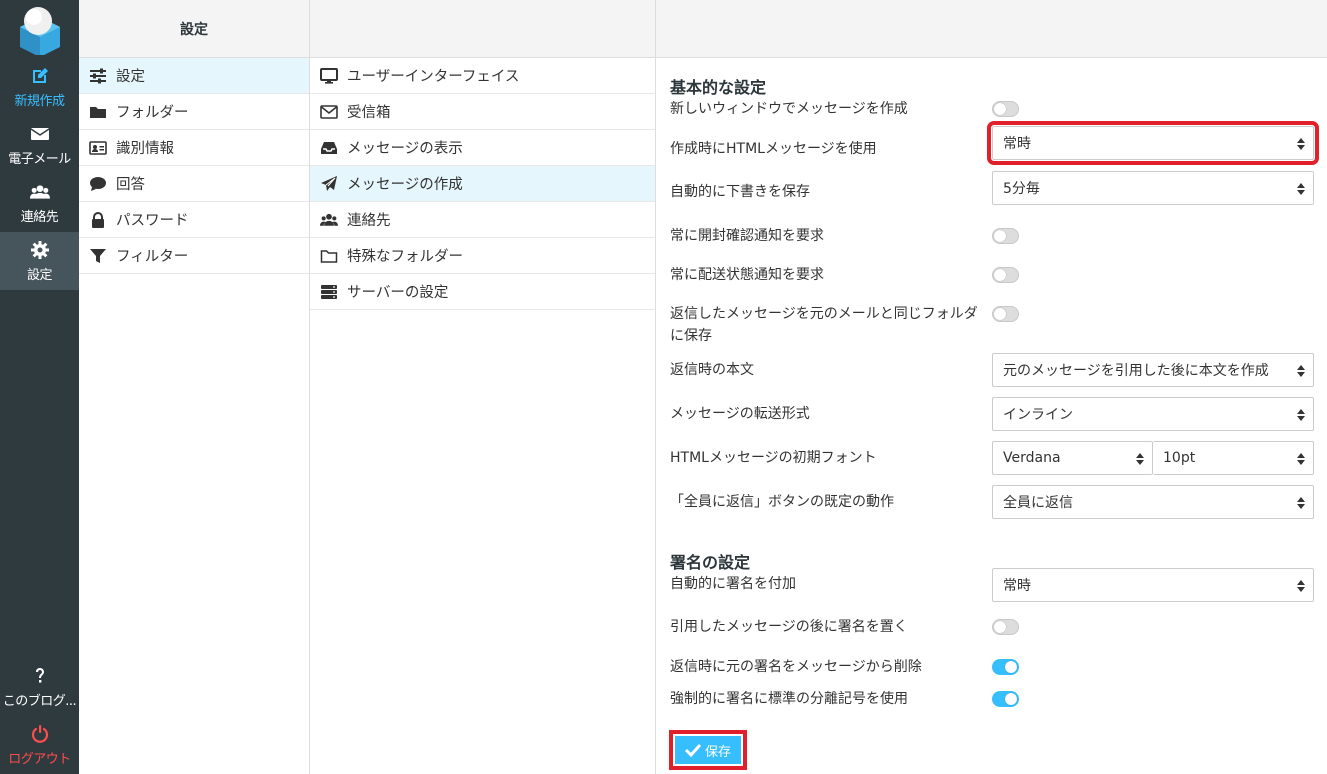 The height and width of the screenshot is (774, 1327). What do you see at coordinates (1072, 458) in the screenshot?
I see `font-family-select: Verdana` at bounding box center [1072, 458].